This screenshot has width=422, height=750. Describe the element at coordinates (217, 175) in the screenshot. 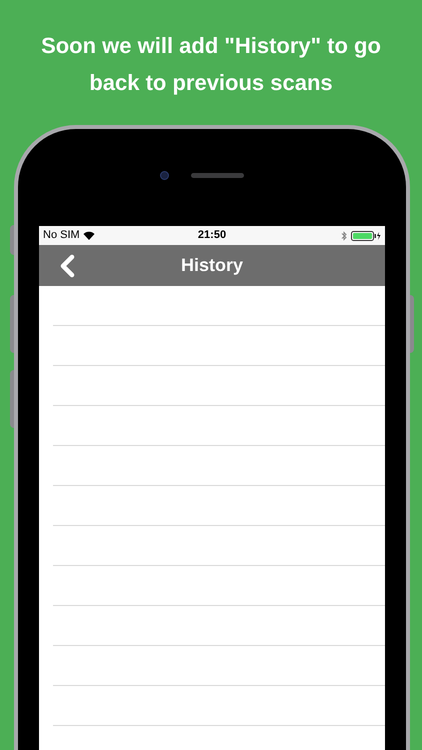

I see `speaker-grille` at that location.